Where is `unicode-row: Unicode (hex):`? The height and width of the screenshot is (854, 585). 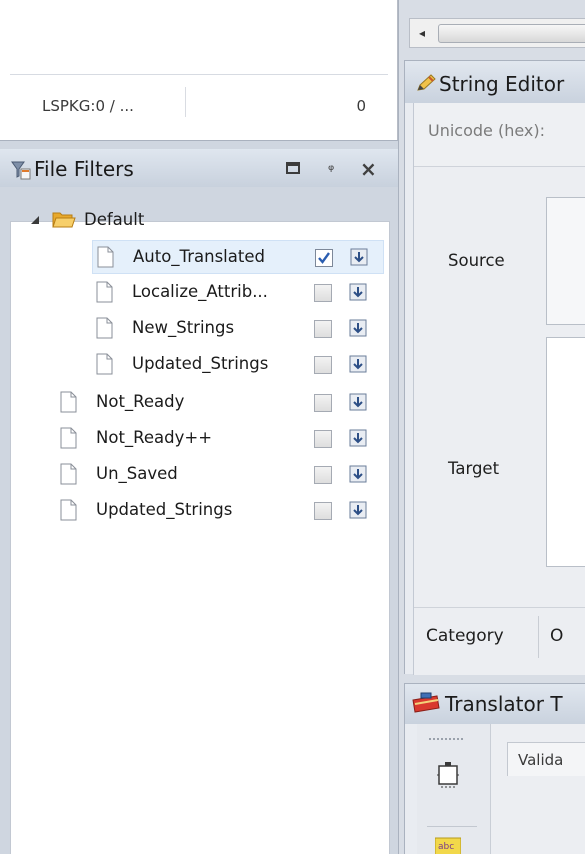 unicode-row: Unicode (hex): is located at coordinates (499, 135).